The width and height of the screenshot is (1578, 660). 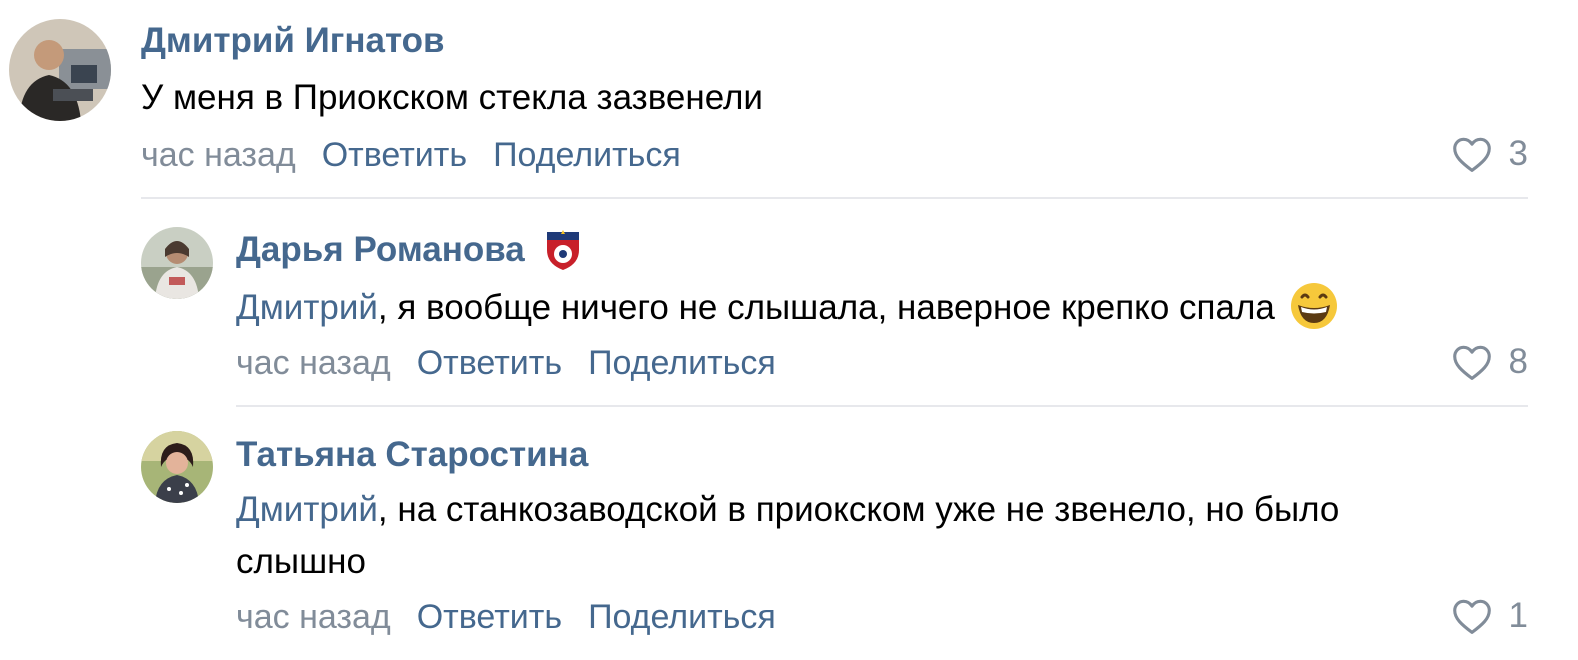 I want to click on comment-text-body: У меня в Приокском стекла зазвенели, so click(x=452, y=97).